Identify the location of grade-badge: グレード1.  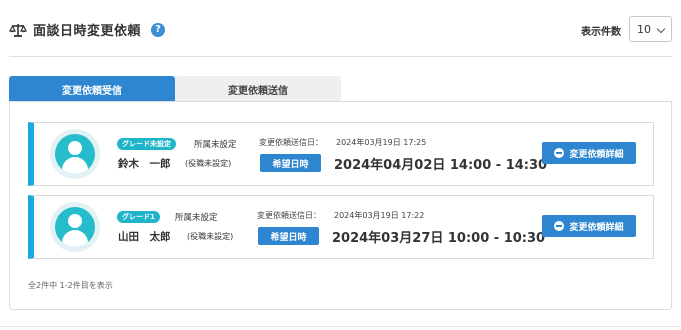
(138, 217).